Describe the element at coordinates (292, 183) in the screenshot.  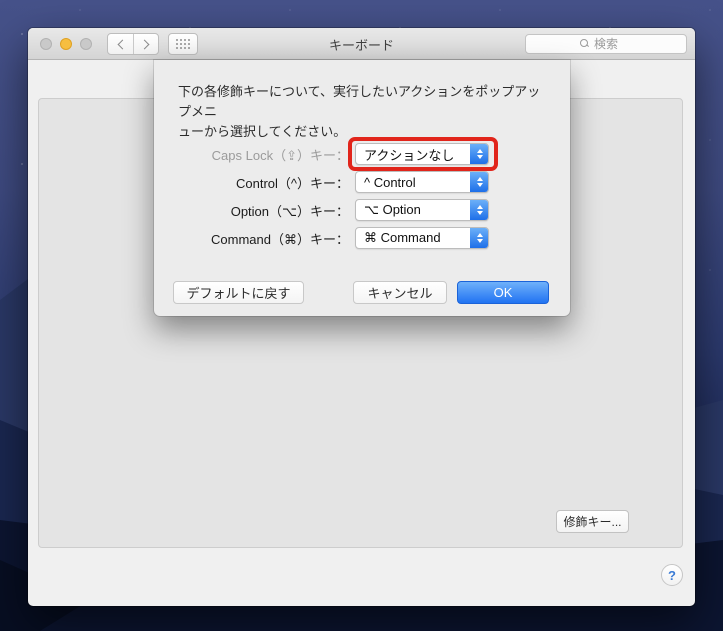
I see `control-label: Control（^）キー：` at that location.